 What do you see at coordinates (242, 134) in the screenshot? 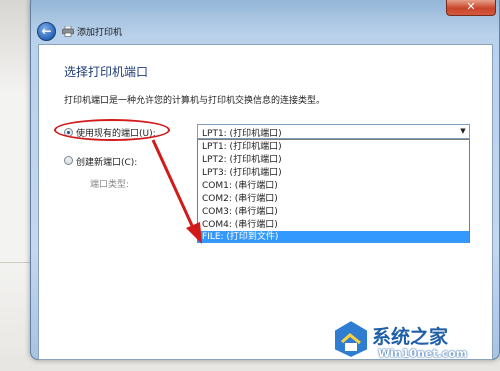
I see `combobox-value: LPT1: (打印机端口)` at bounding box center [242, 134].